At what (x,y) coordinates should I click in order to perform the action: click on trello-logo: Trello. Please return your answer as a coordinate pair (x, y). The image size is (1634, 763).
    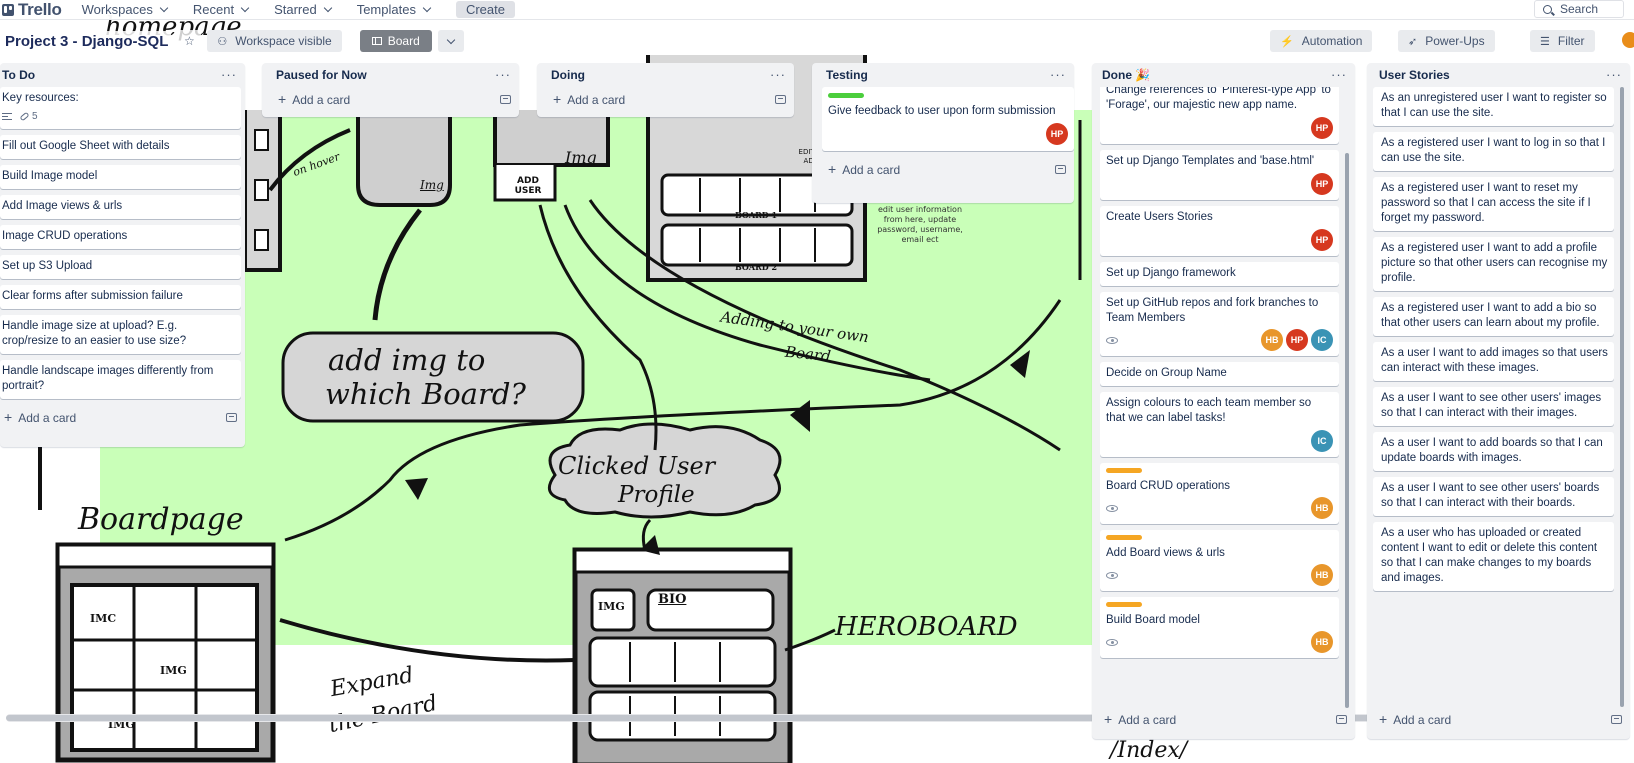
    Looking at the image, I should click on (32, 10).